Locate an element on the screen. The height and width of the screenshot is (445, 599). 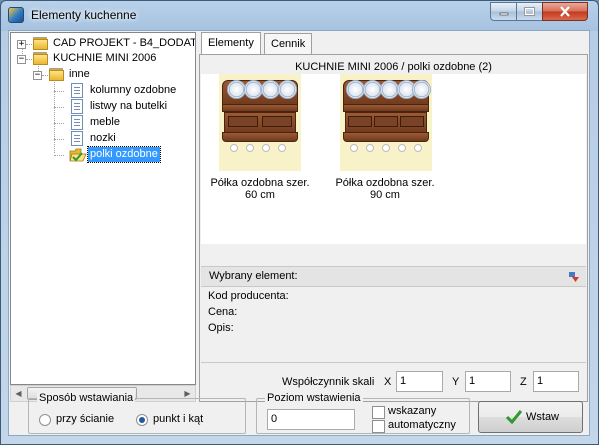
catalog-caption: KUCHNIE MINI 2006 / polki ozdobne (2) is located at coordinates (393, 67).